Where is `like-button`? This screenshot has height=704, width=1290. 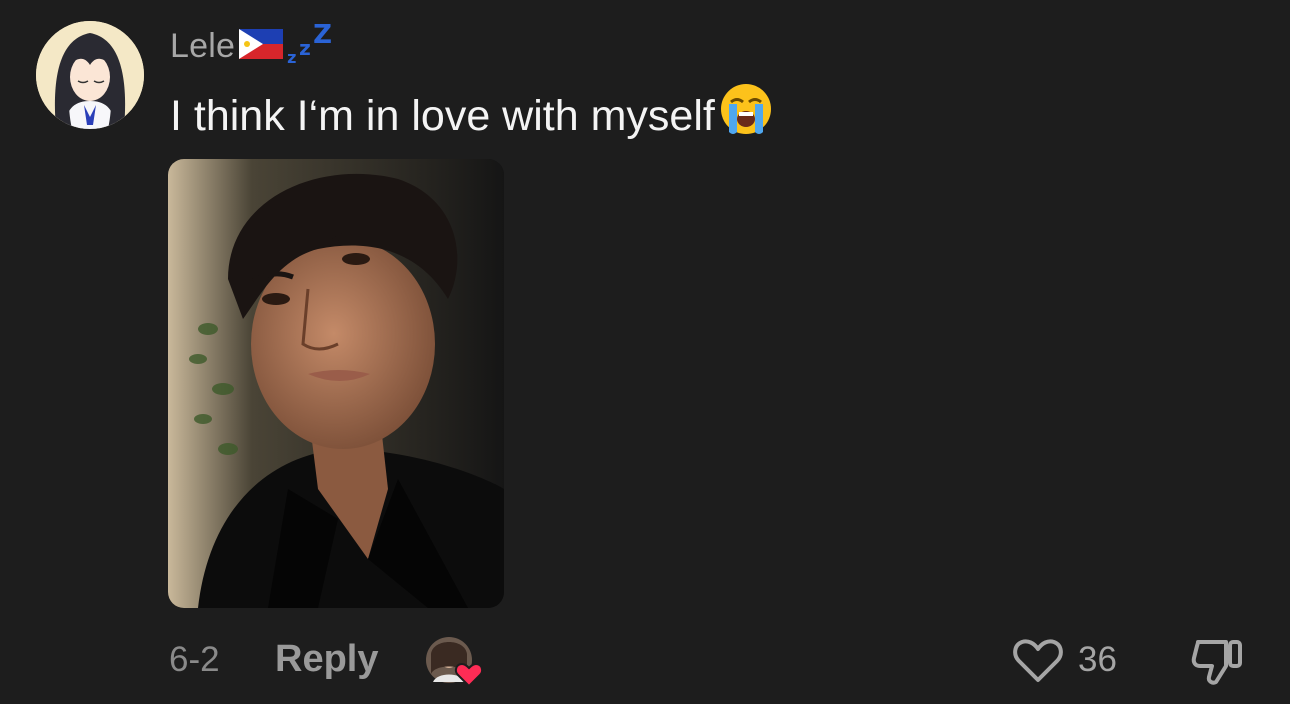
like-button is located at coordinates (1038, 661).